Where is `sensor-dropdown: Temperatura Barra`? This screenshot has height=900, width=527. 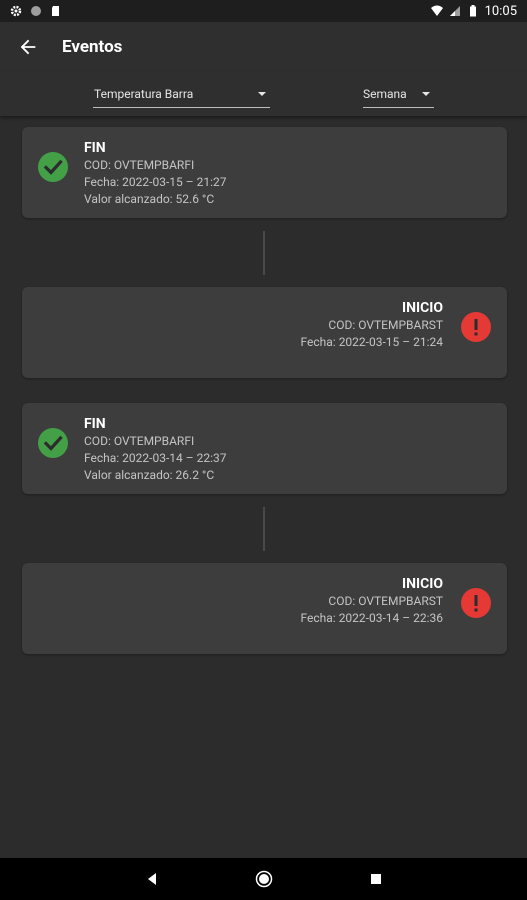 sensor-dropdown: Temperatura Barra is located at coordinates (181, 94).